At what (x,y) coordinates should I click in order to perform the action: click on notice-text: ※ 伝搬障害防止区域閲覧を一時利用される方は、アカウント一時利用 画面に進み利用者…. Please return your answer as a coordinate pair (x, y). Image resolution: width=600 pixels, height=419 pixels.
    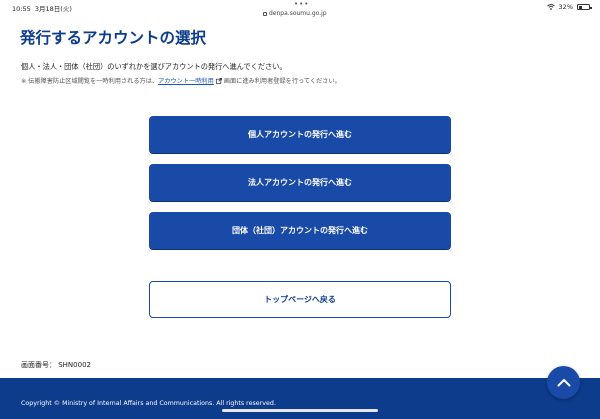
    Looking at the image, I should click on (181, 80).